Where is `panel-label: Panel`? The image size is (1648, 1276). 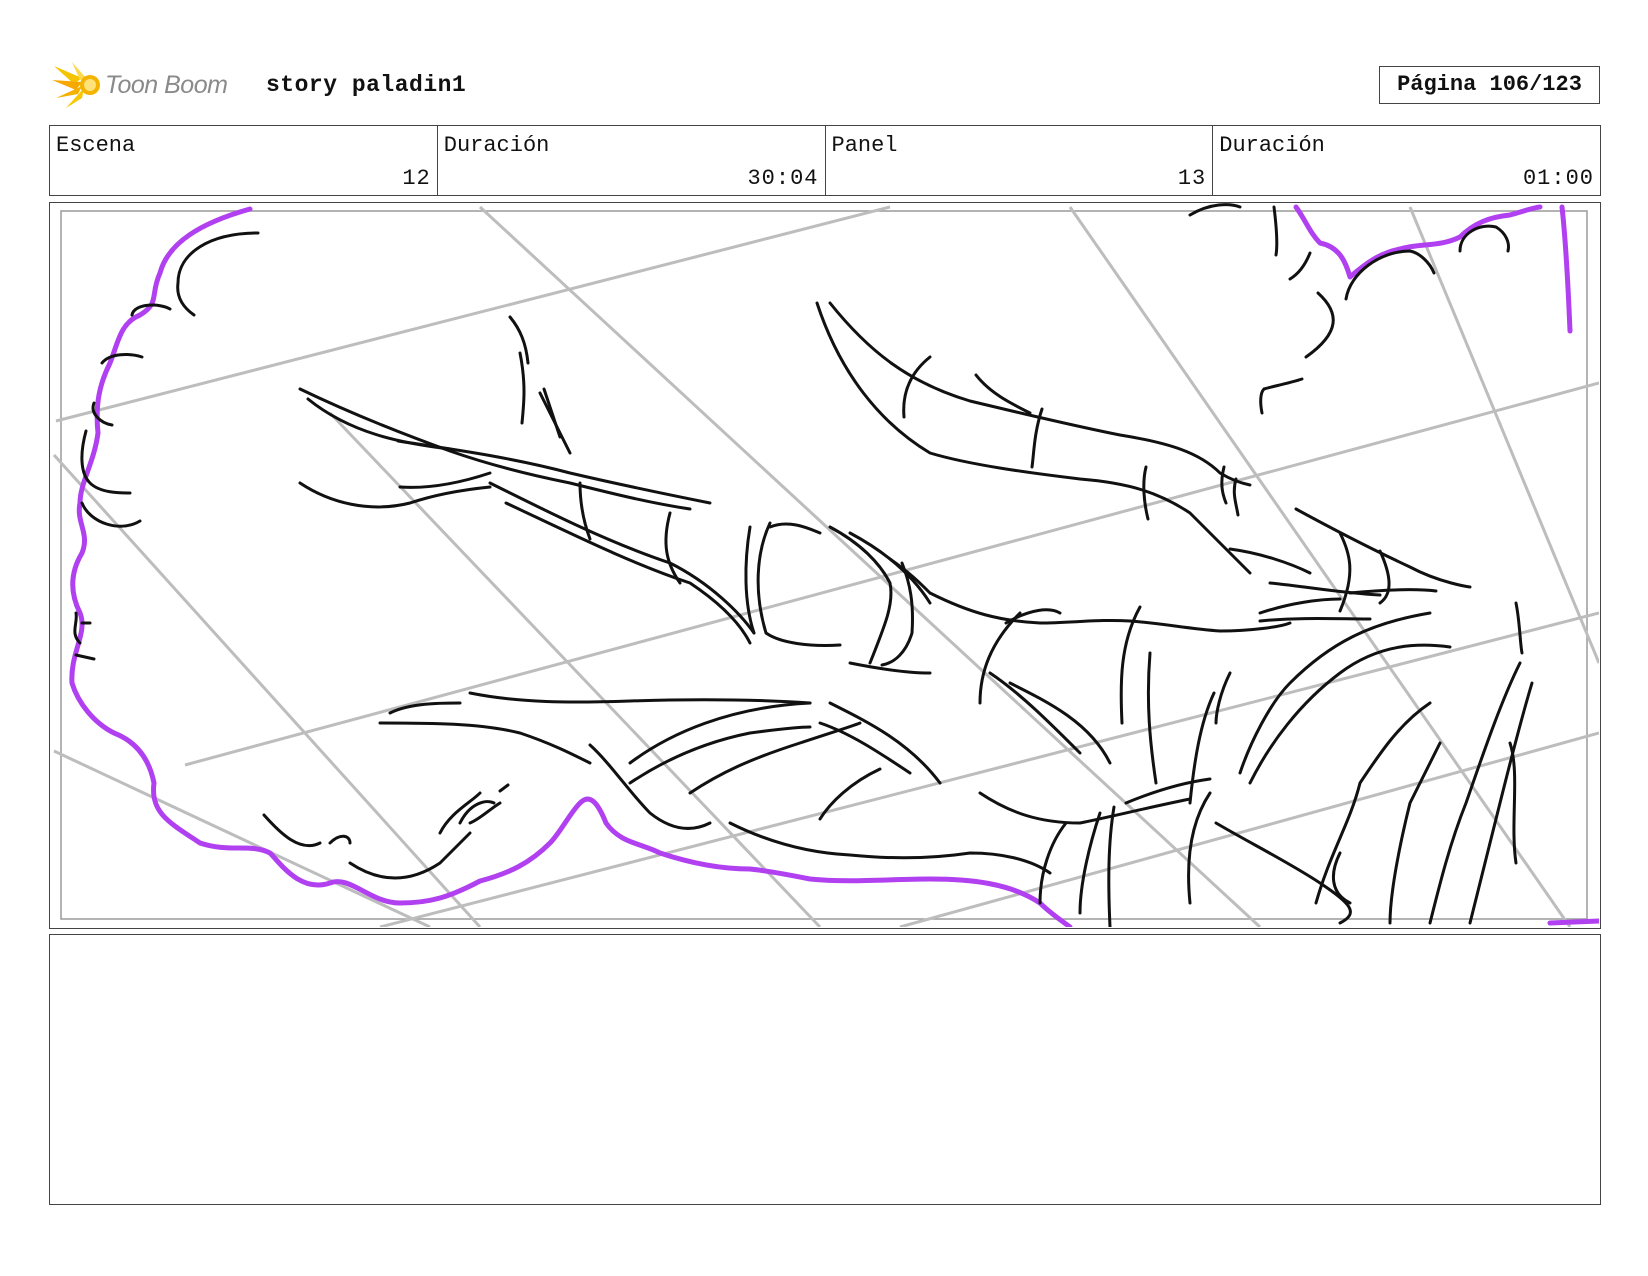 panel-label: Panel is located at coordinates (864, 145).